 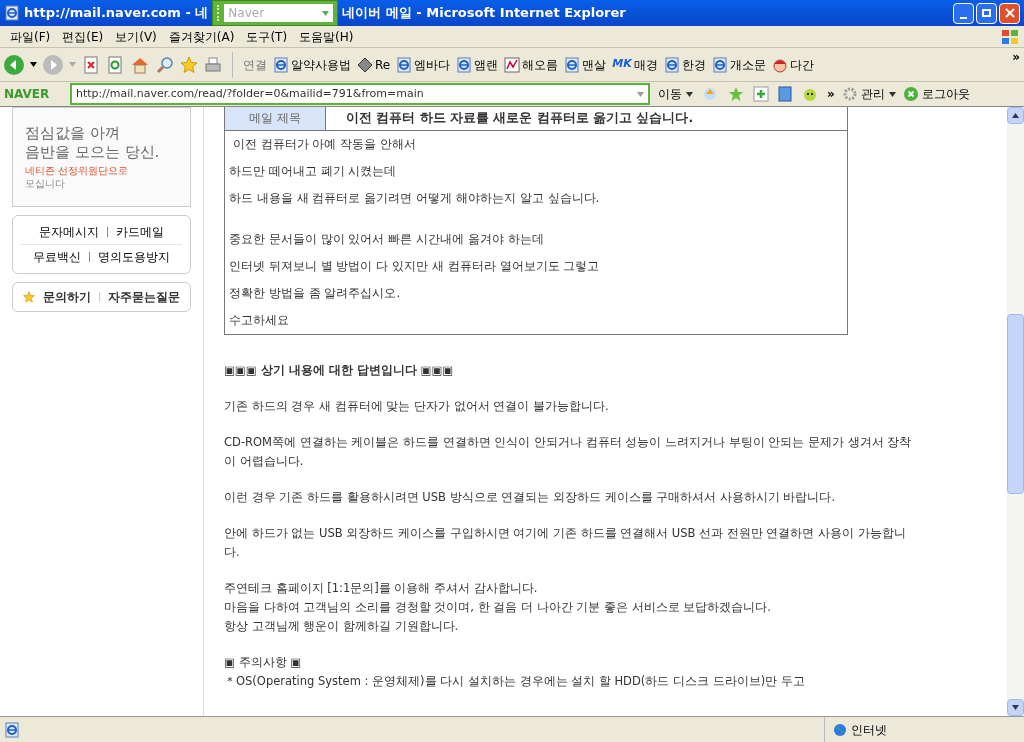 What do you see at coordinates (315, 294) in the screenshot?
I see `mail-body-line: 정확한 방법을 좀 알려주십시오.` at bounding box center [315, 294].